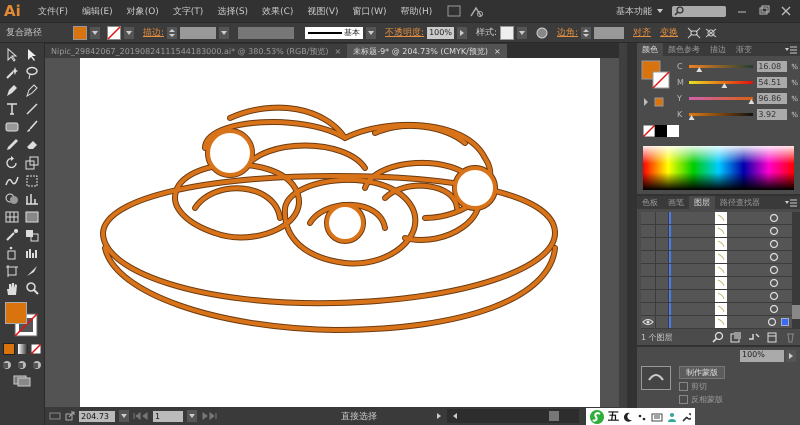  I want to click on s-logo-icon, so click(597, 417).